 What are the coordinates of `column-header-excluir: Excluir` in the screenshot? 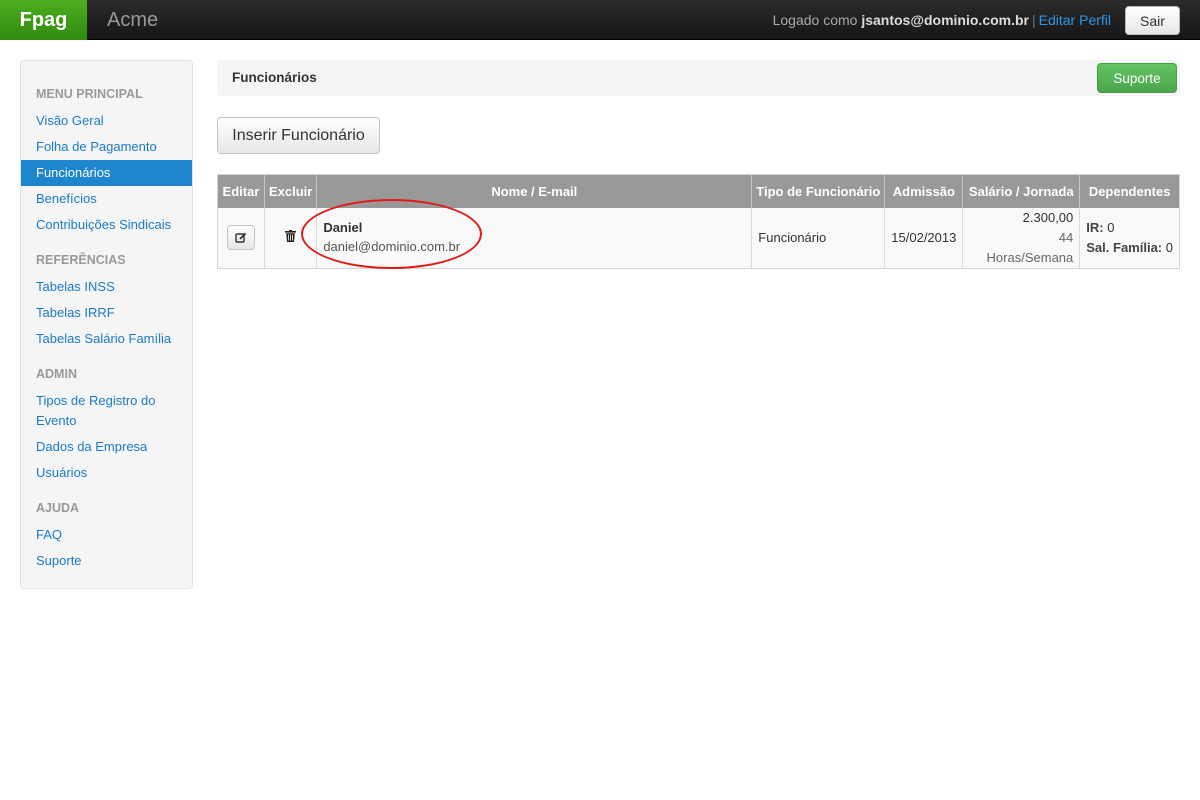 It's located at (290, 191).